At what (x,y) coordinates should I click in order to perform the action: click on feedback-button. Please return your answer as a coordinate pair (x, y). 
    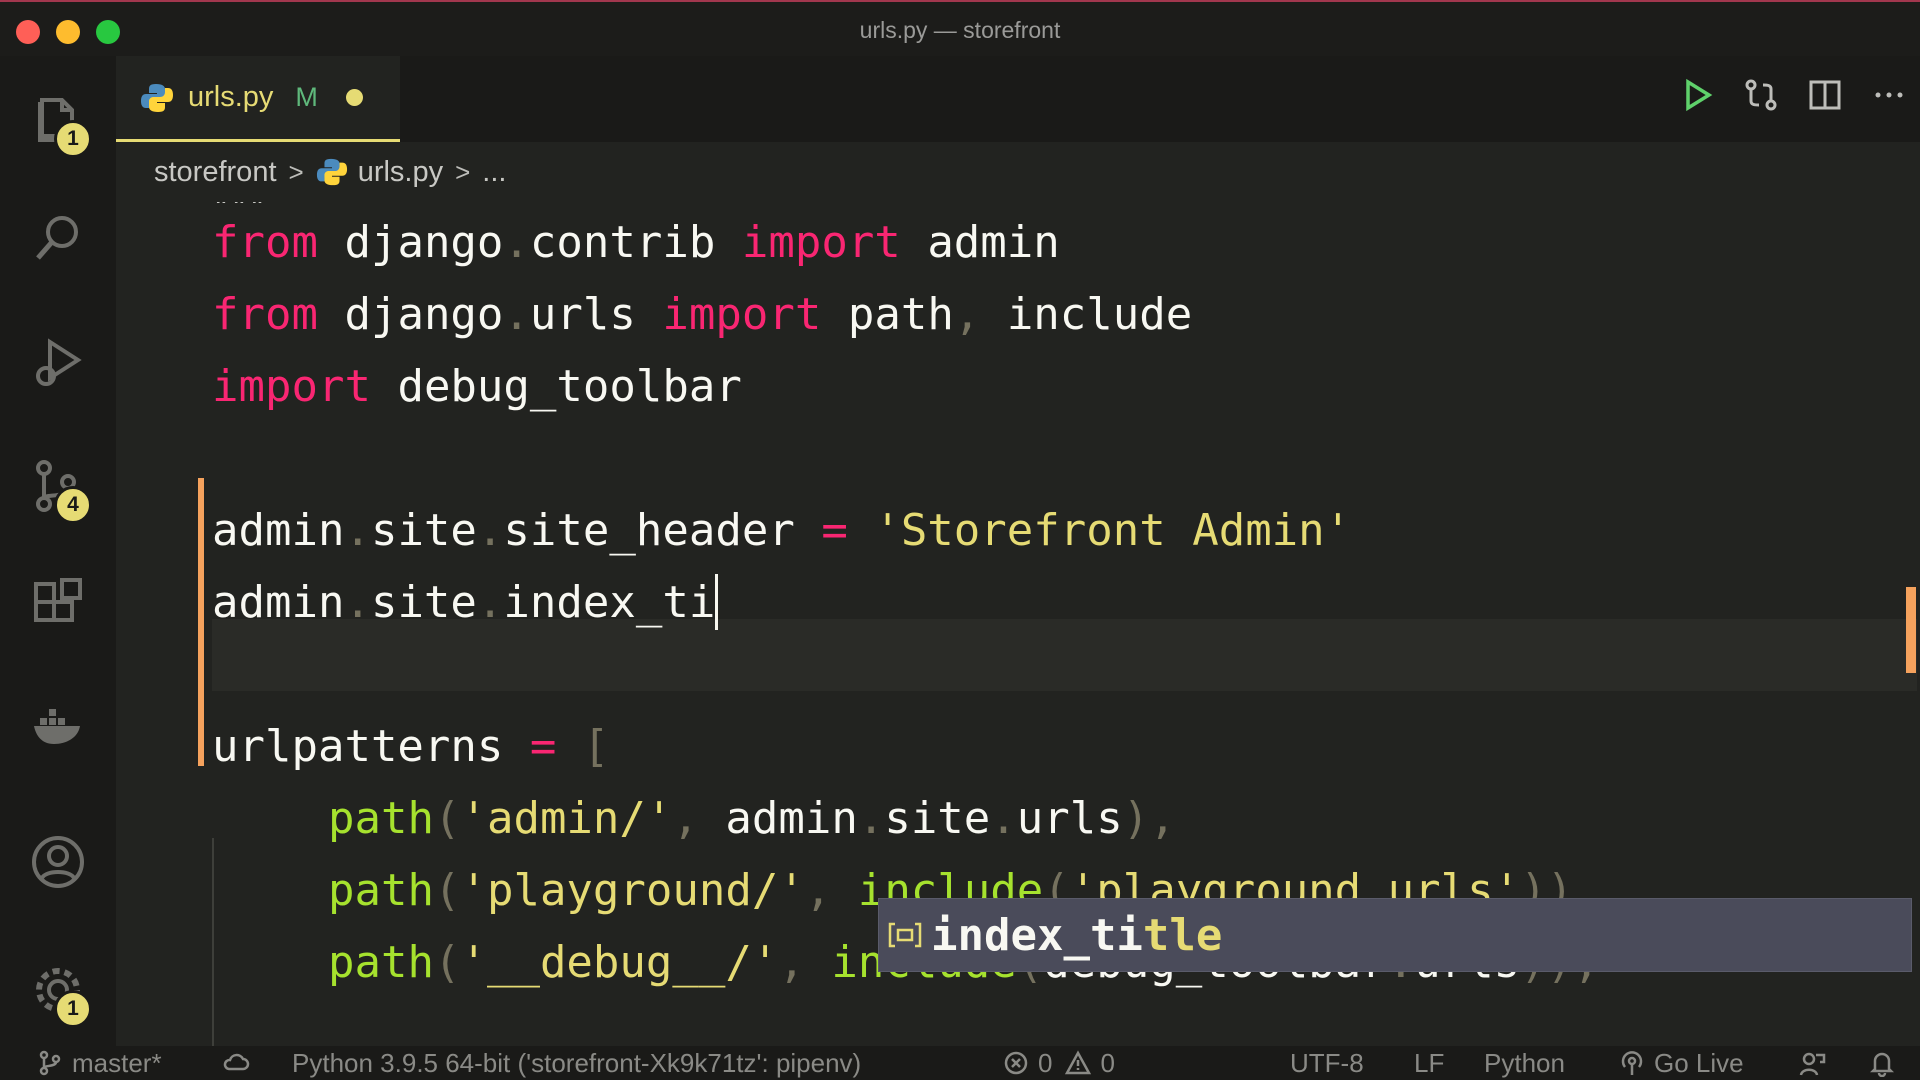
    Looking at the image, I should click on (1816, 1063).